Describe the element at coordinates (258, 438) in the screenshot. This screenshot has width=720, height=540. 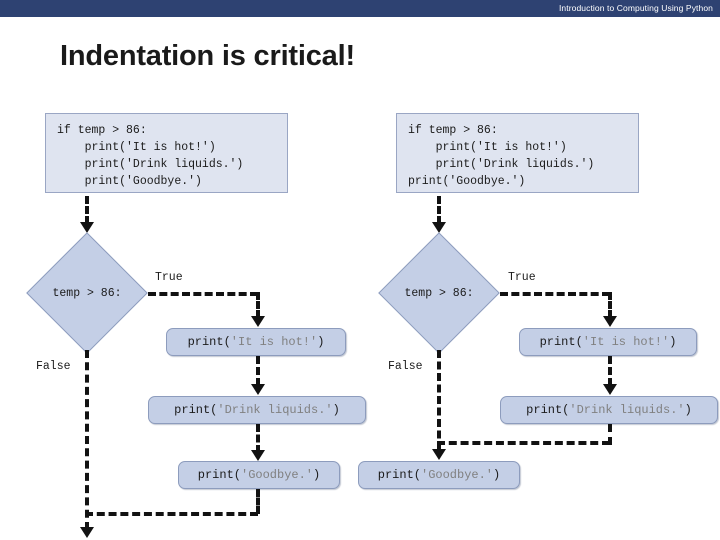
I see `connector-node2-to-node3-left` at that location.